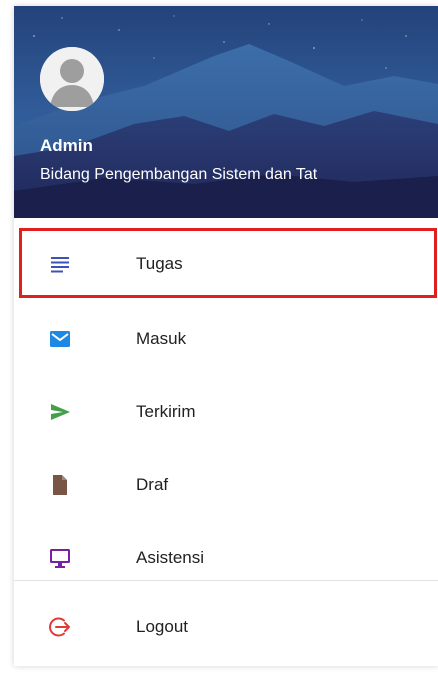 The image size is (438, 674). I want to click on menu-item-terkirim: Terkirim, so click(226, 411).